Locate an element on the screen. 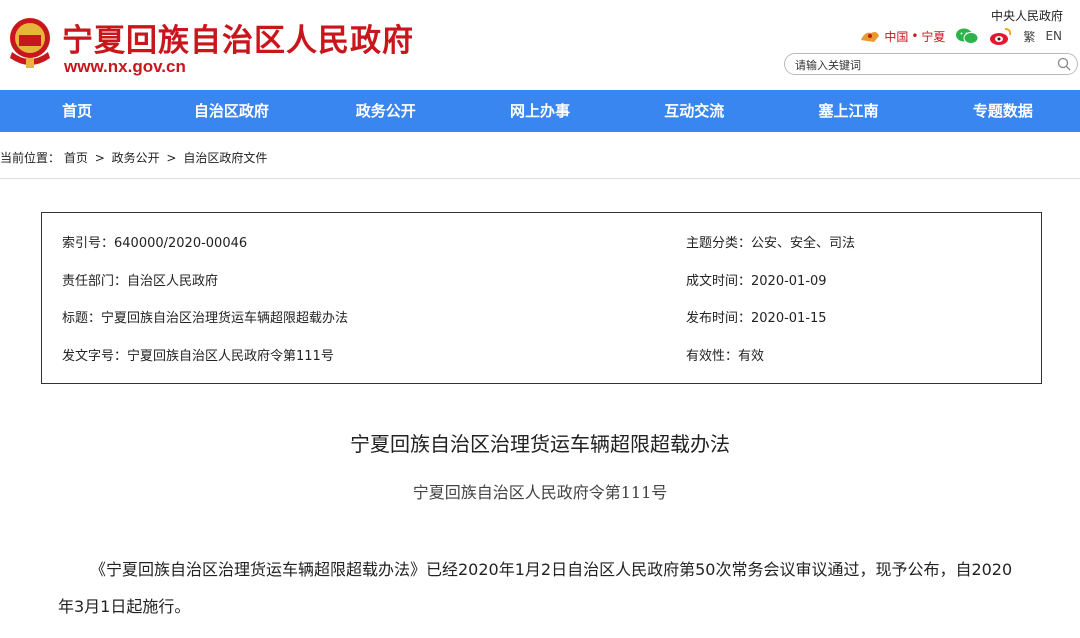  search-placeholder: 请输入关键词 is located at coordinates (828, 65).